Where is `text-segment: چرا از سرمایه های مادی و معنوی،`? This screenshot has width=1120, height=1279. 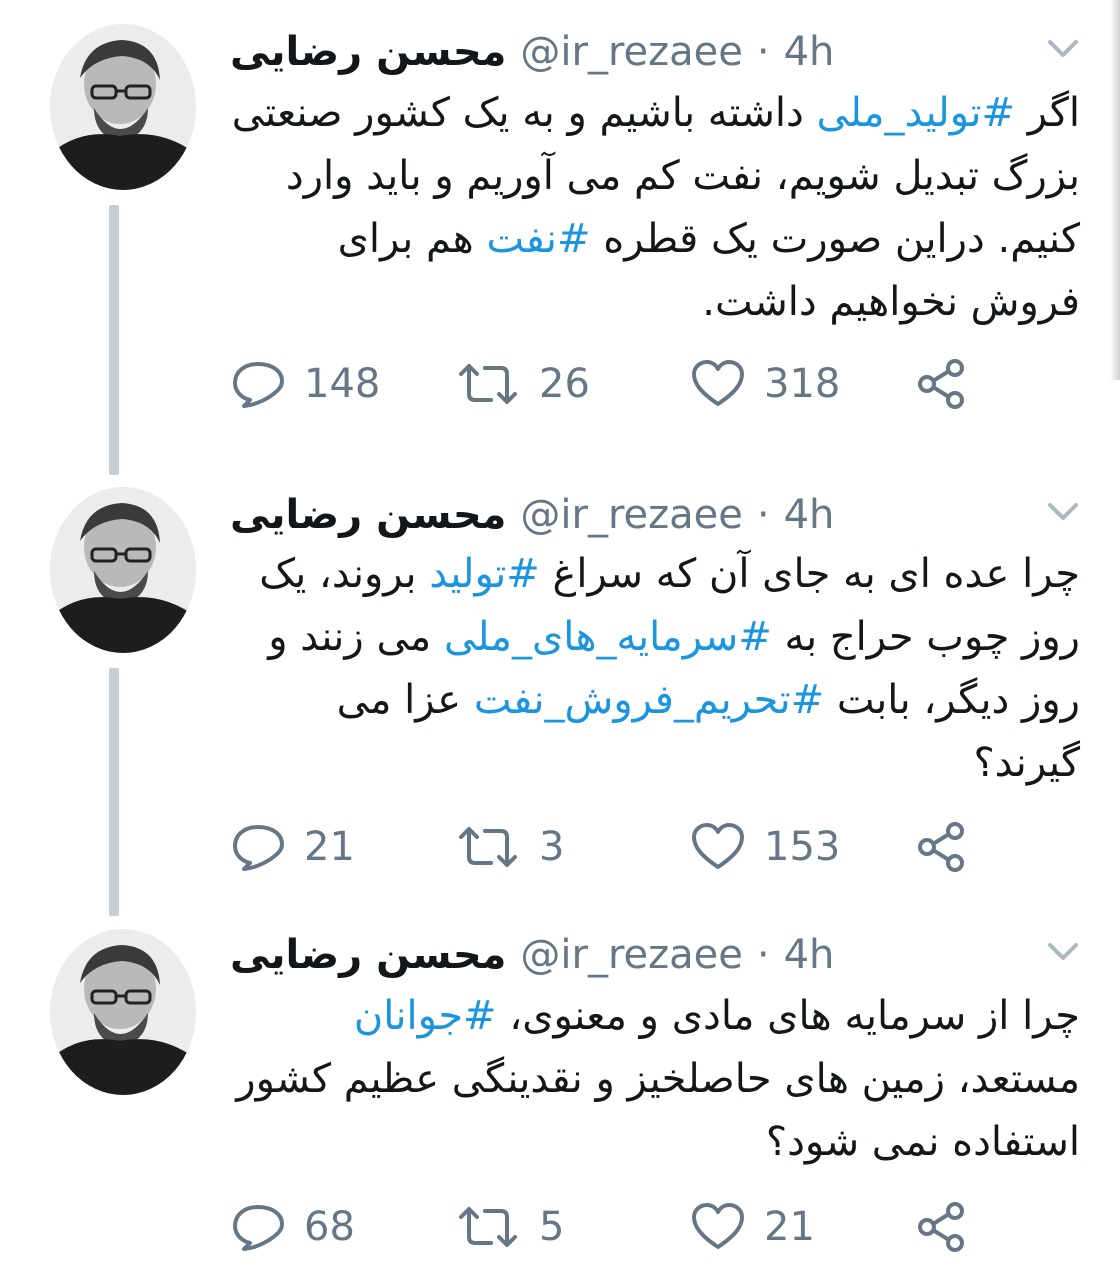 text-segment: چرا از سرمایه های مادی و معنوی، is located at coordinates (788, 1016).